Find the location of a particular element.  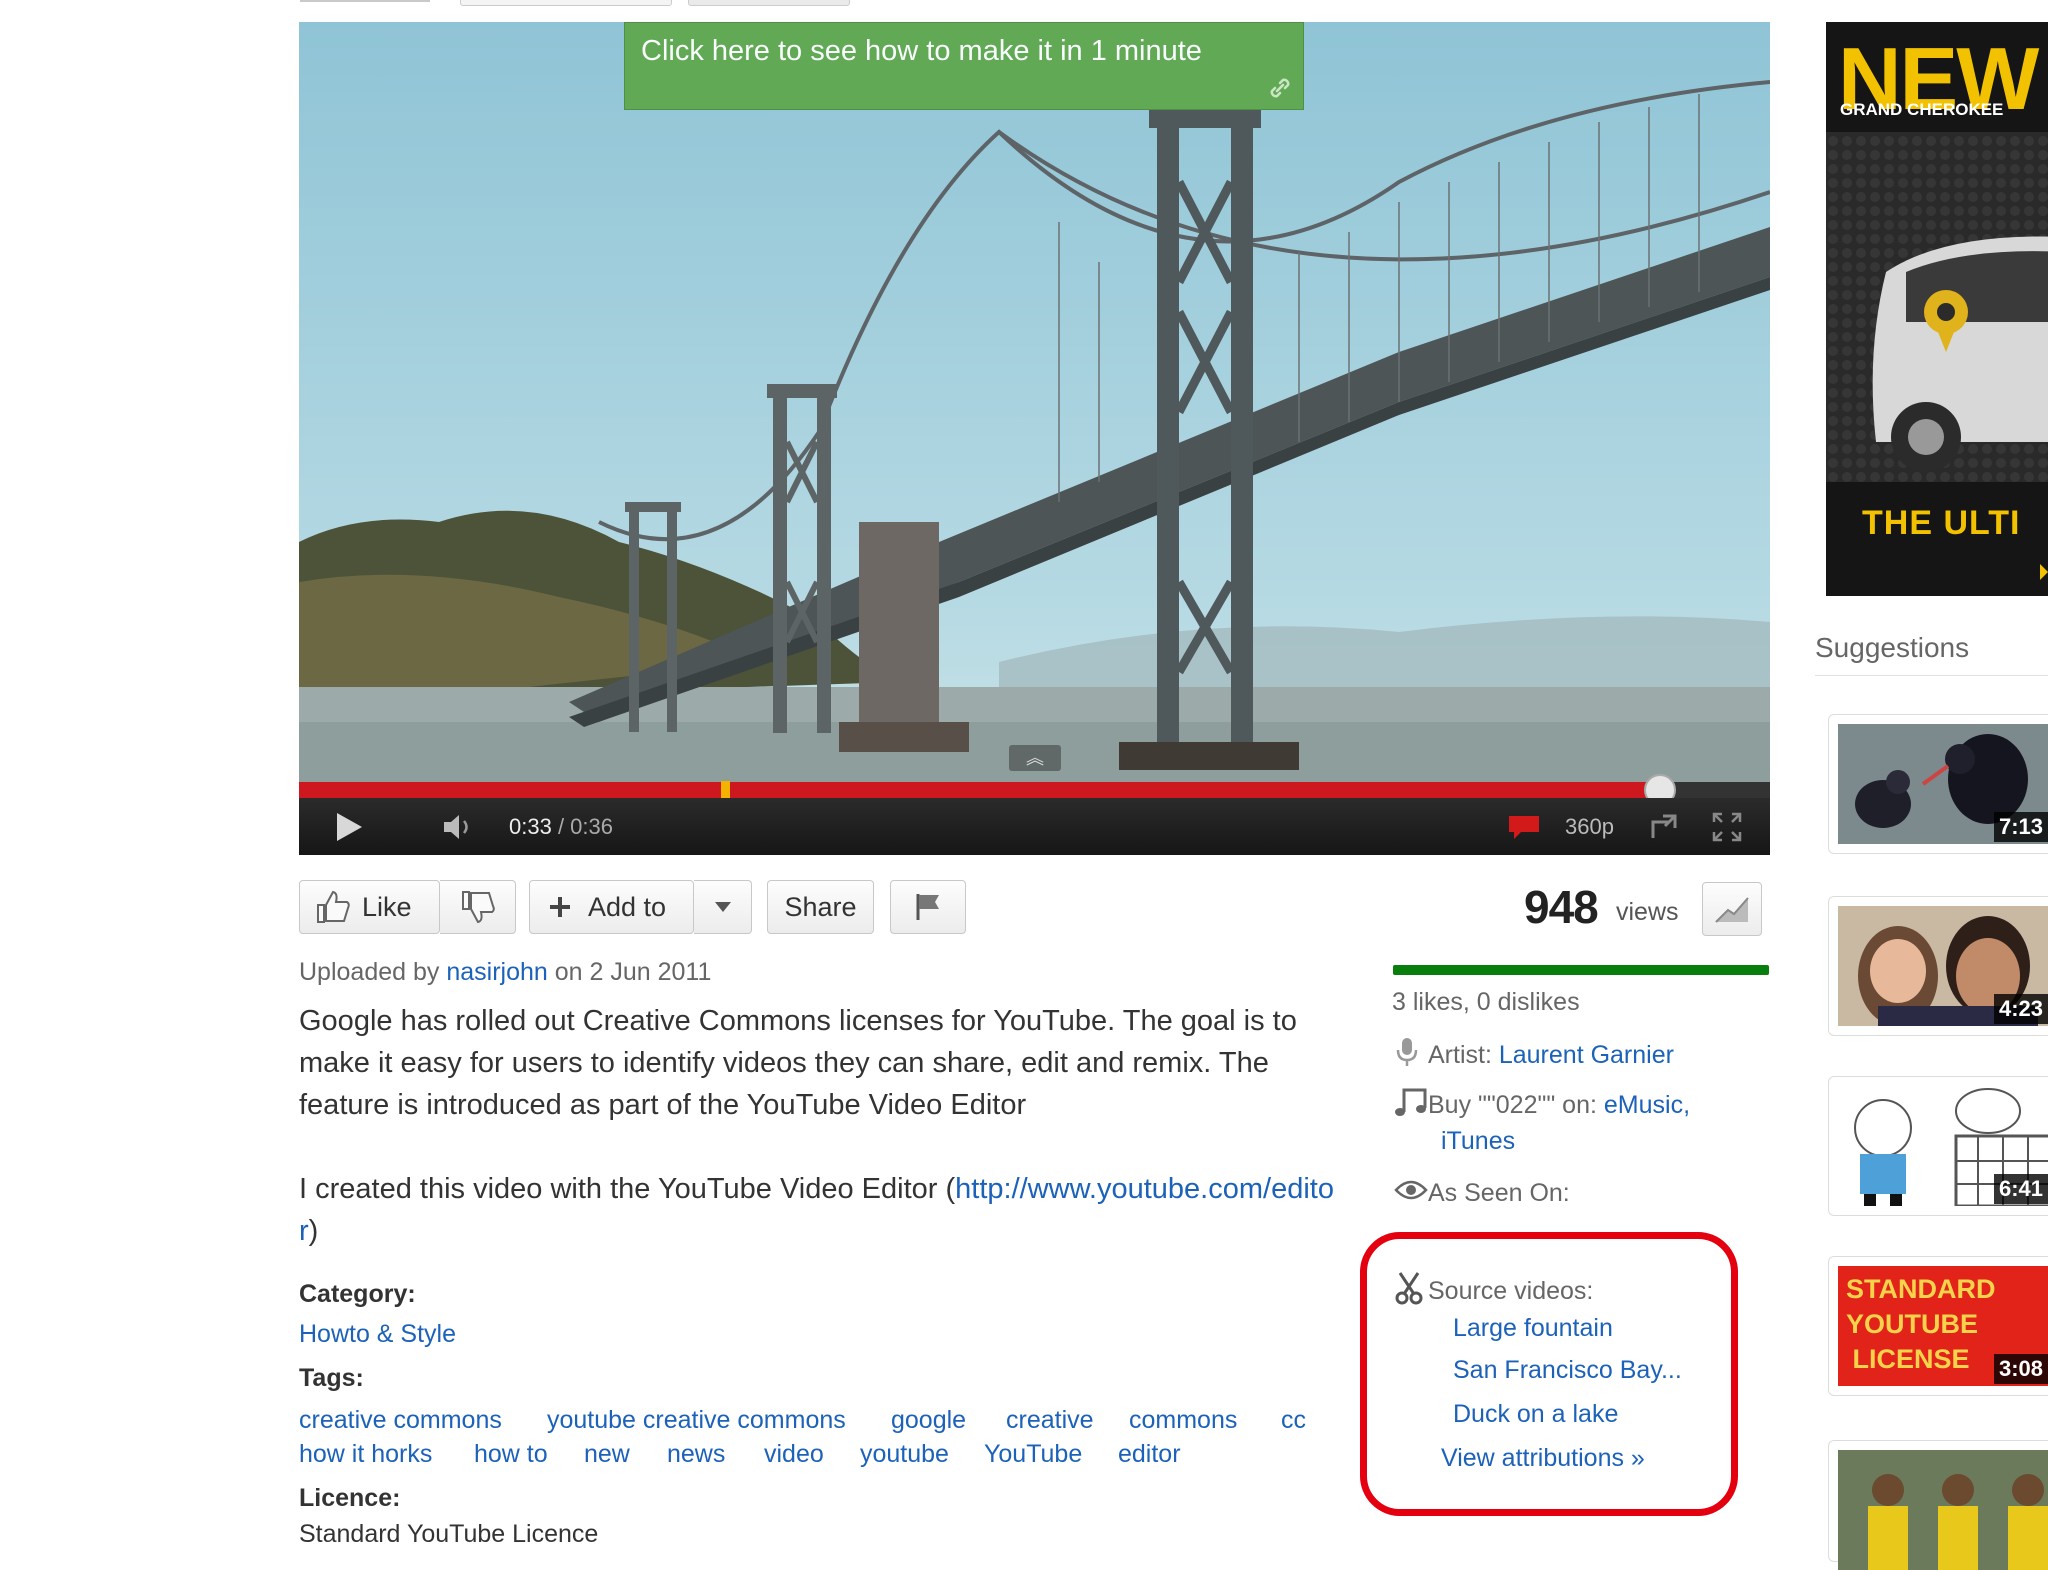

tag-link: how it horks is located at coordinates (365, 1454).